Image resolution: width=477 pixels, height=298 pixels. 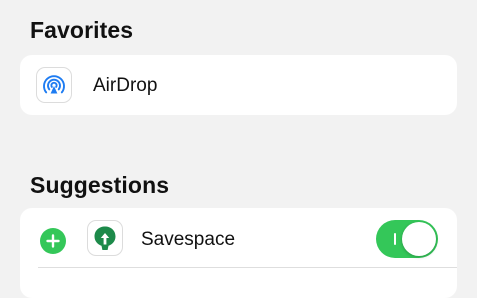 I want to click on favorites-section-title: Favorites, so click(x=82, y=30).